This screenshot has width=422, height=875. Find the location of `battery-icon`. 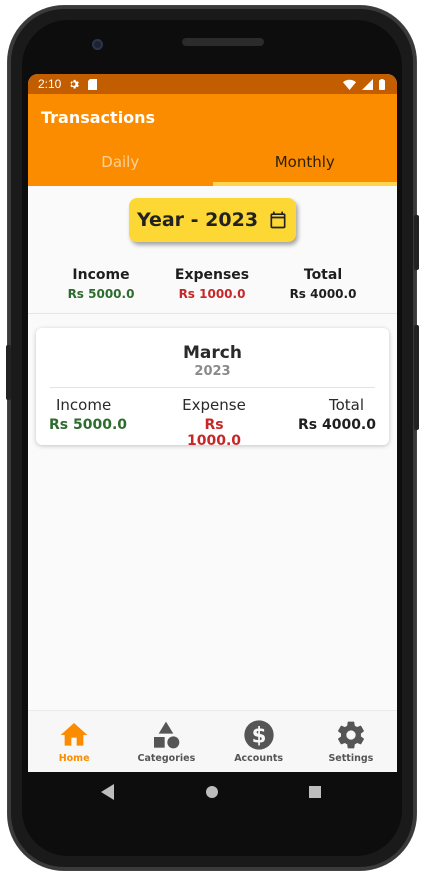

battery-icon is located at coordinates (382, 84).